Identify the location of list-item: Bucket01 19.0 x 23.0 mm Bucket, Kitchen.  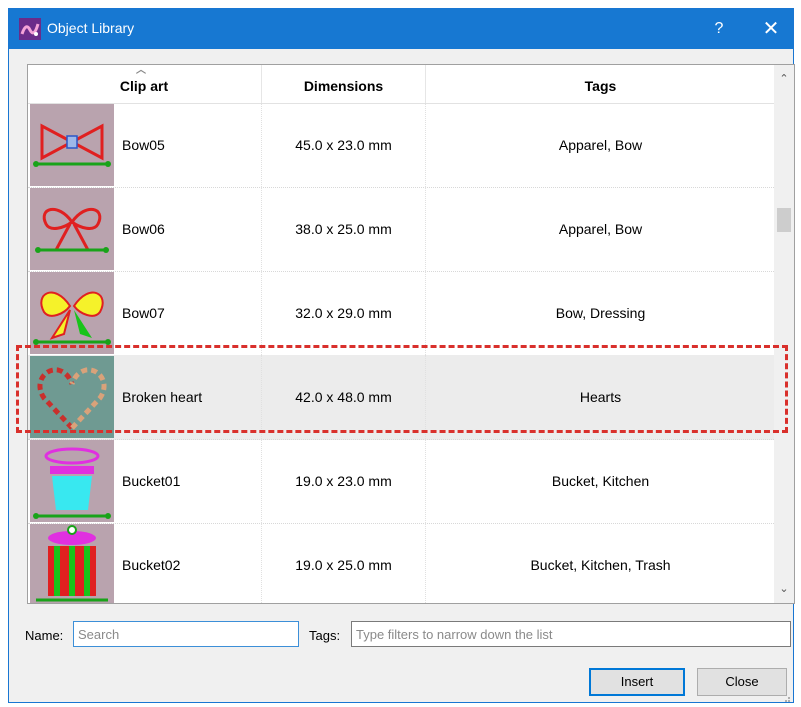
(401, 481).